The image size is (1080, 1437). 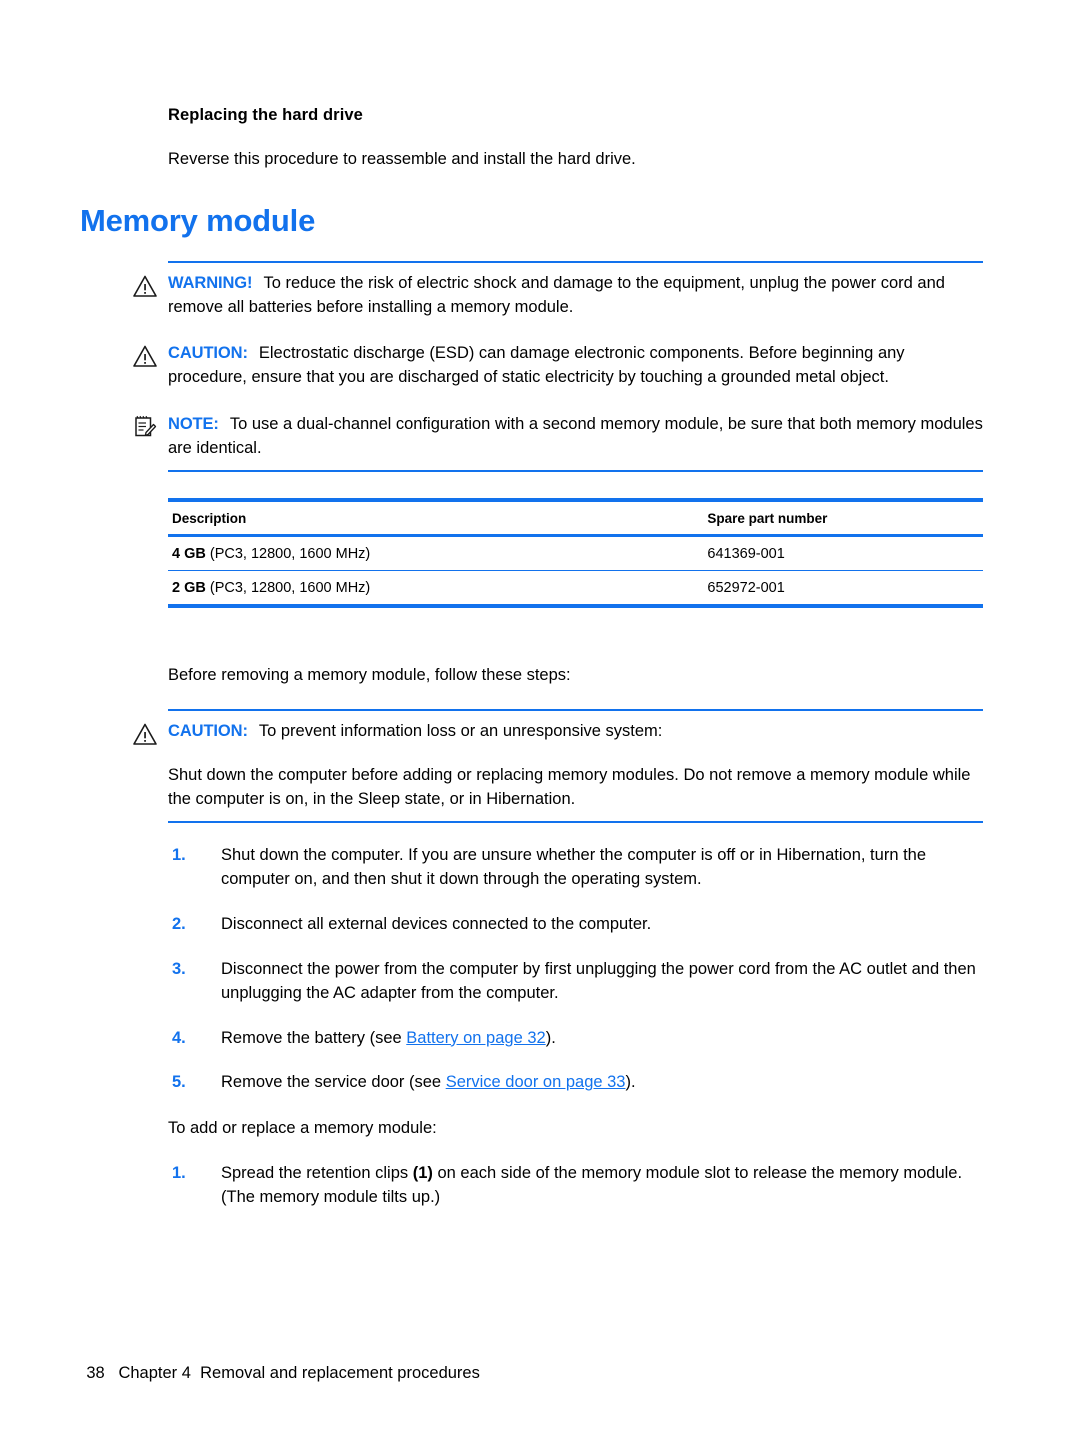 I want to click on table-cell-part-number: 652972-001, so click(x=843, y=589).